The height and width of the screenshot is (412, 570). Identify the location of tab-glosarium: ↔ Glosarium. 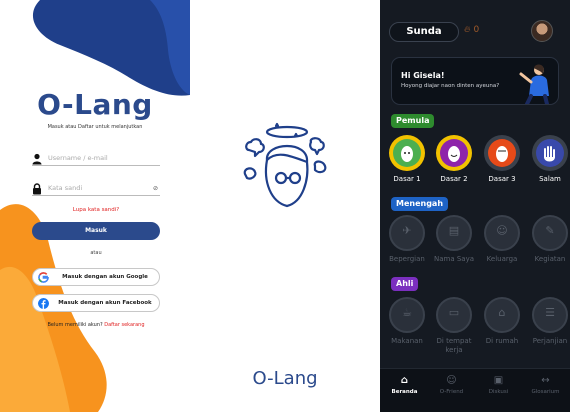
(545, 385).